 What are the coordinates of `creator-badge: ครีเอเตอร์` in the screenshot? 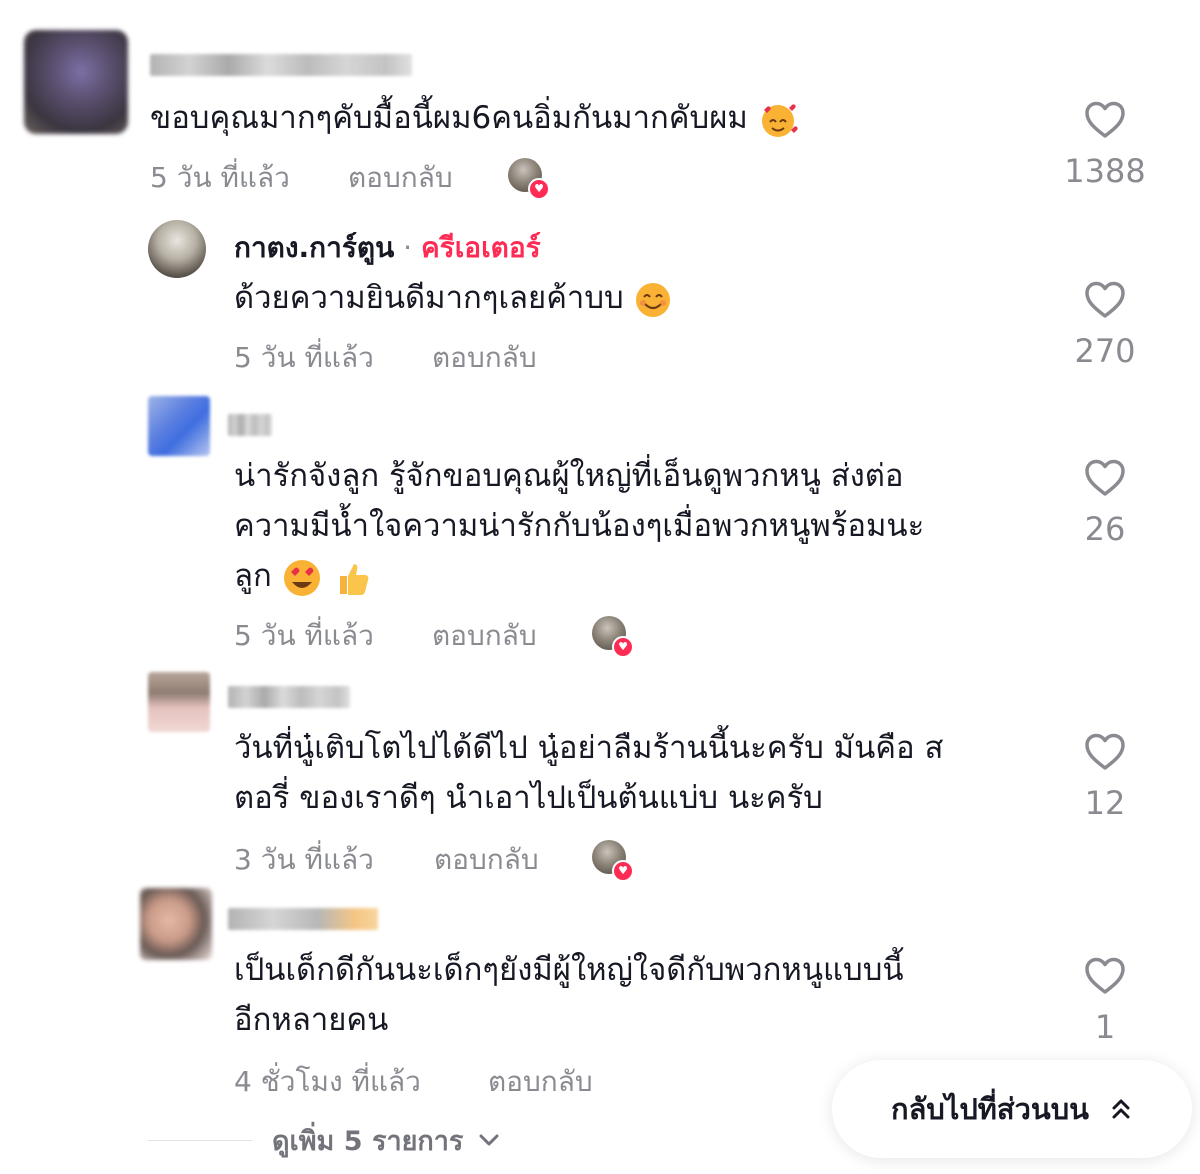 It's located at (480, 247).